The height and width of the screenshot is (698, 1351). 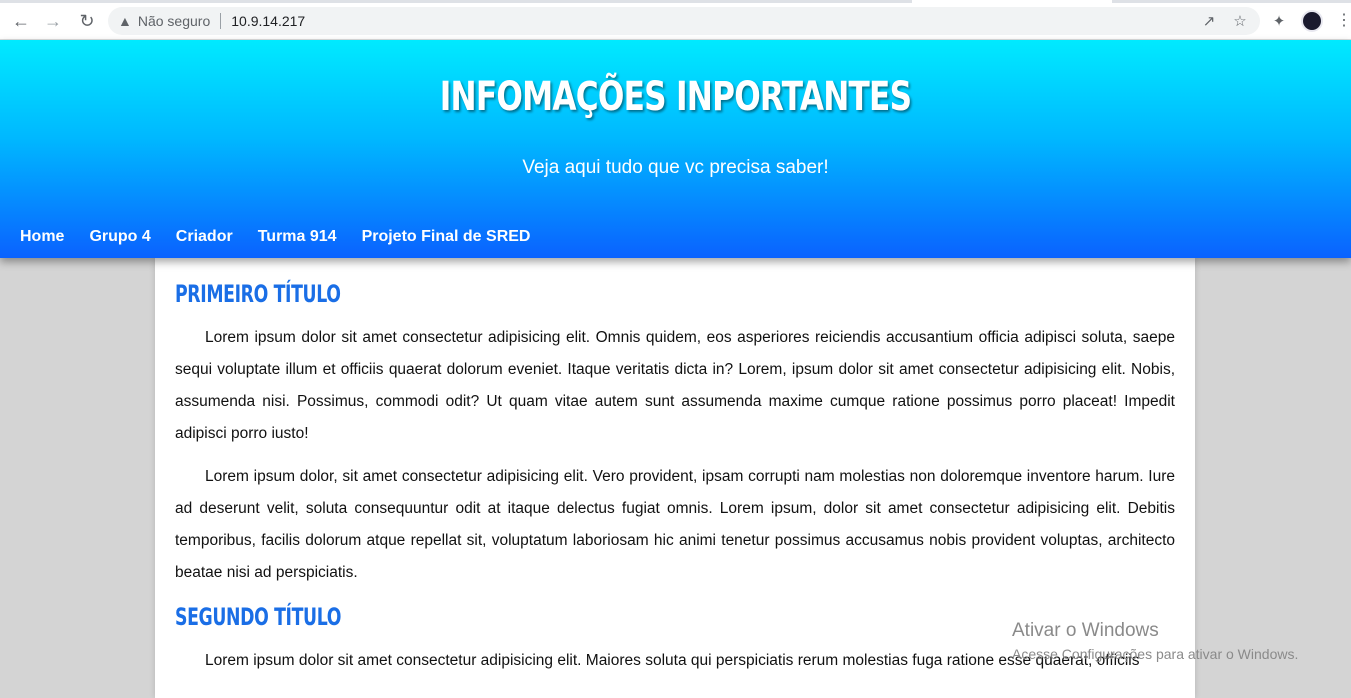 I want to click on browser-toolbar: ← → ↻ ▲ Não seguro 10.9.14.217 ↗ ☆ ✦ ⋮, so click(x=675, y=20).